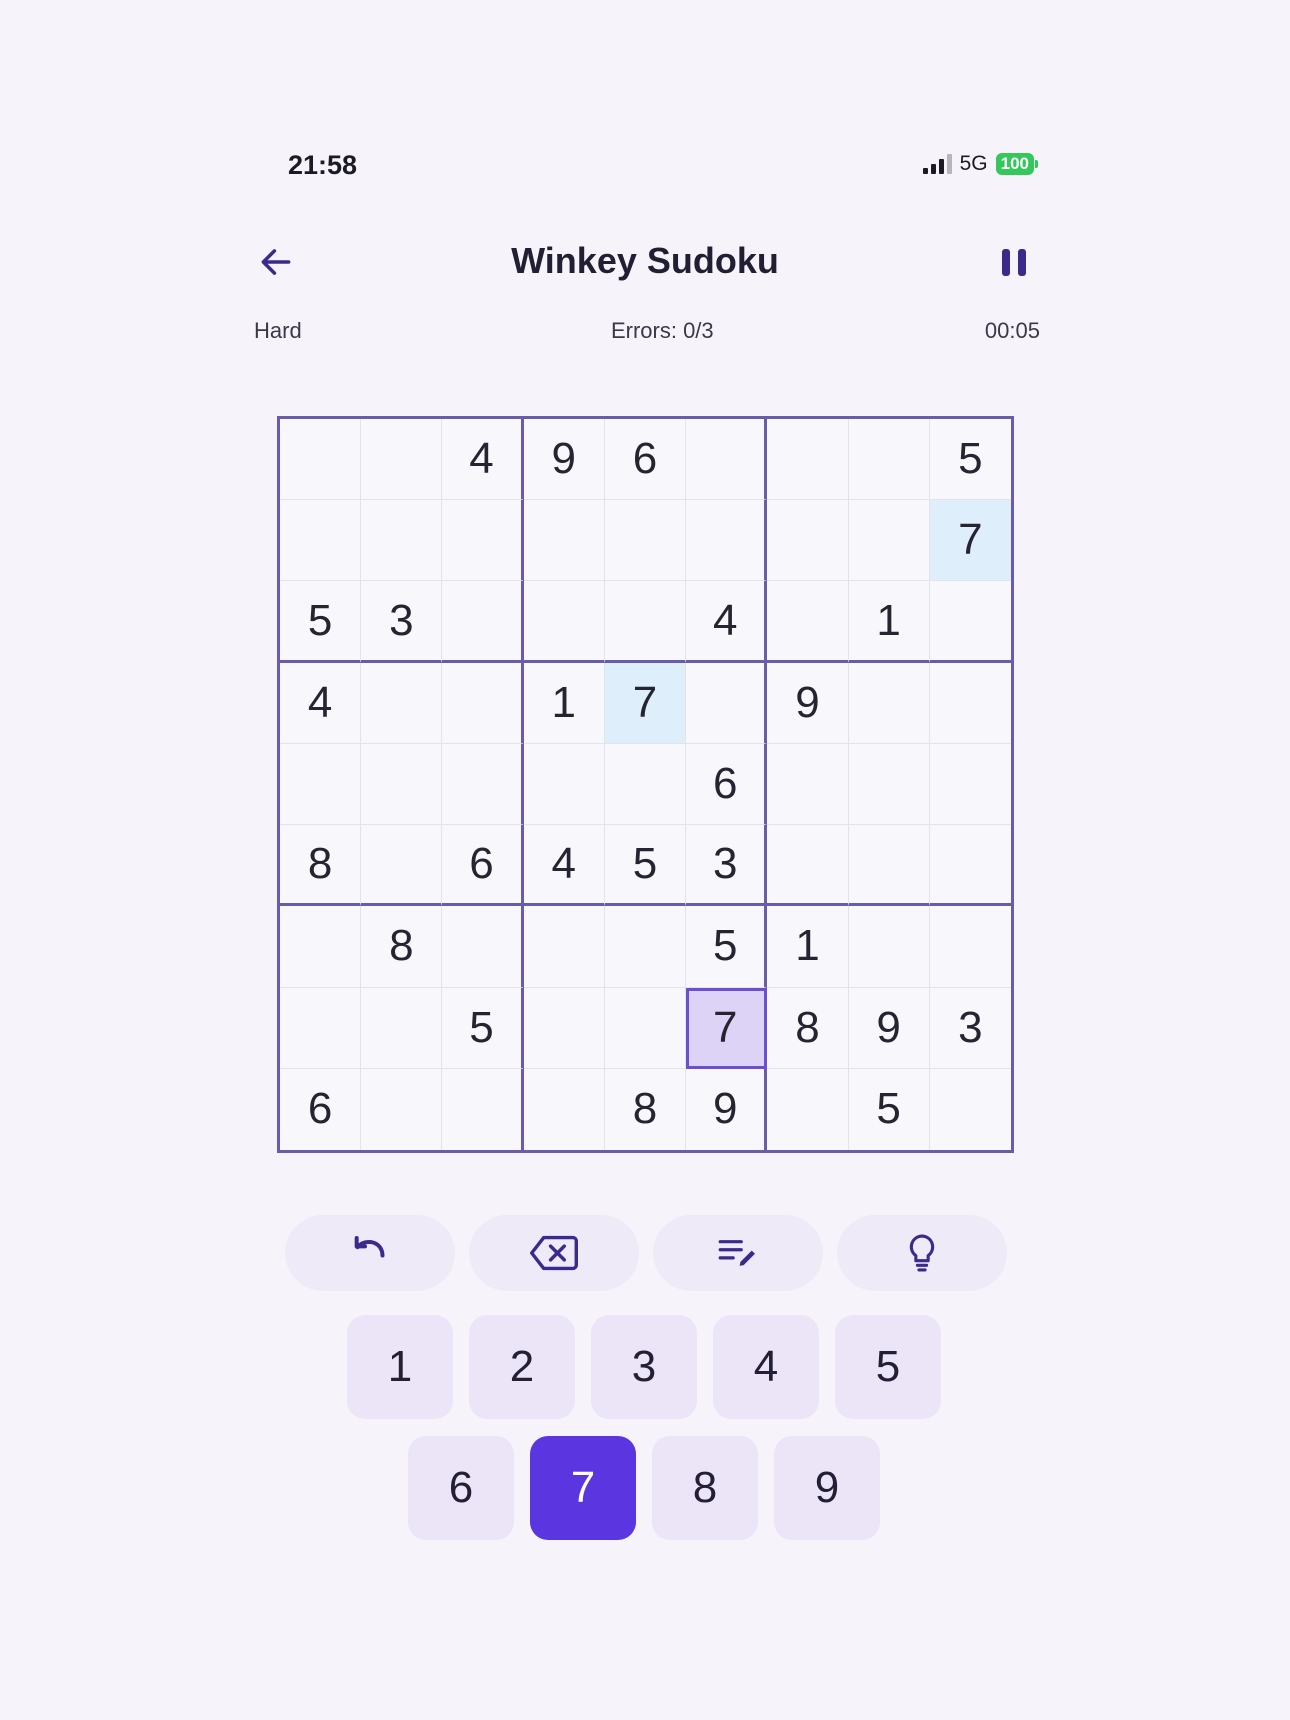  I want to click on sudoku-cell-r6-c2, so click(402, 866).